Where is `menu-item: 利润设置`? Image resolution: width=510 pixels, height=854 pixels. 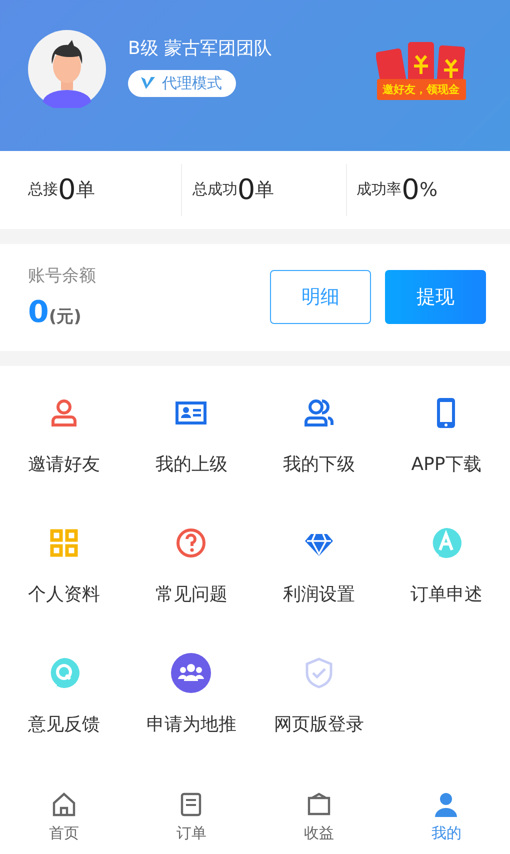
menu-item: 利润设置 is located at coordinates (318, 594).